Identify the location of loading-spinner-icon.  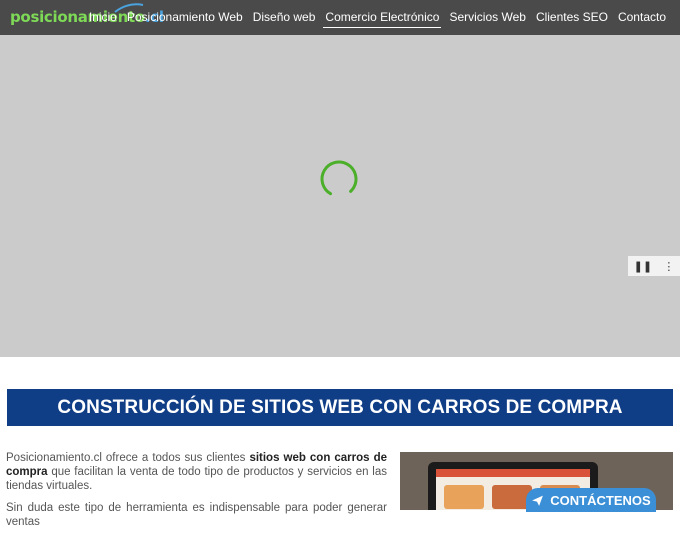
(339, 179).